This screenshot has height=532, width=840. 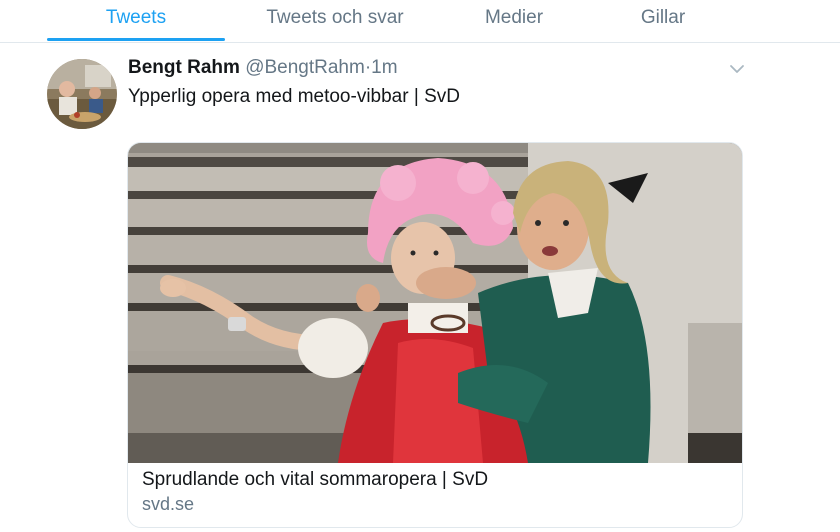 I want to click on tab-tweets-and-replies: Tweets och svar, so click(x=335, y=21).